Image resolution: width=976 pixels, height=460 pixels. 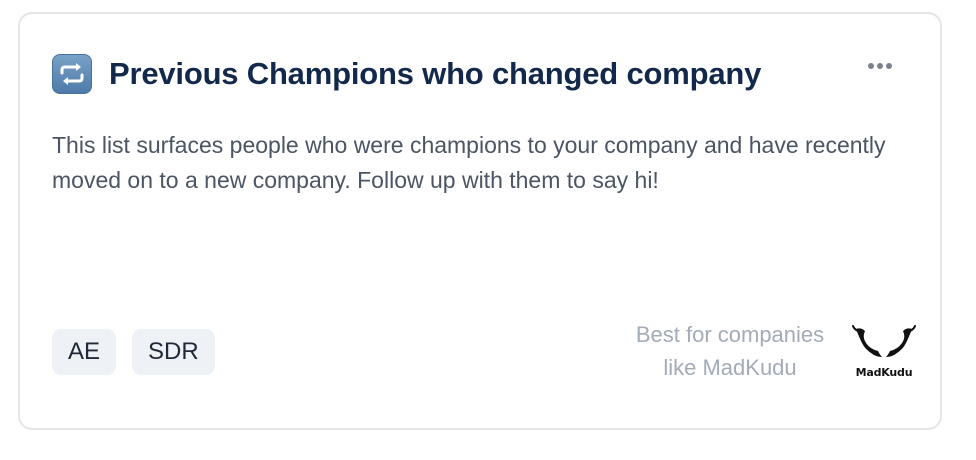 I want to click on tag-ae: AE, so click(x=84, y=352).